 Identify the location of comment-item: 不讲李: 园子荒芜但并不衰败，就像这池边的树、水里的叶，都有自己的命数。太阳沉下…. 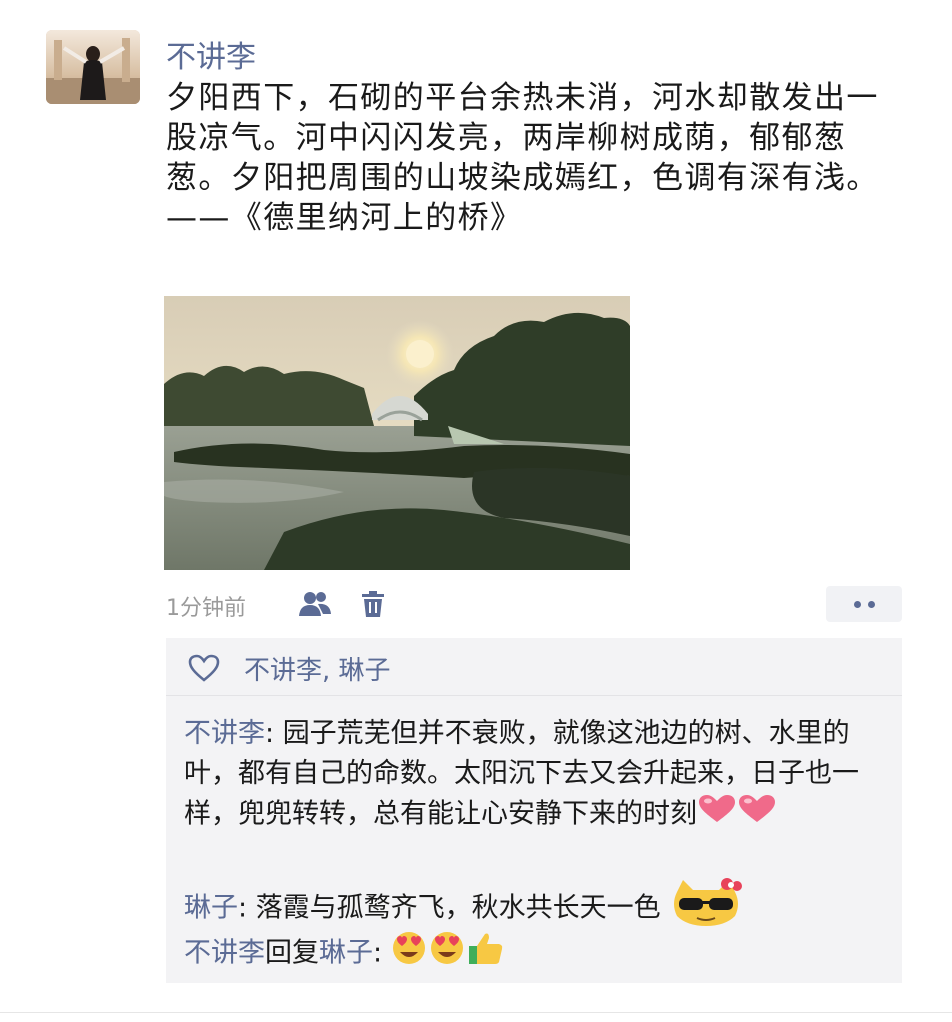
(540, 775).